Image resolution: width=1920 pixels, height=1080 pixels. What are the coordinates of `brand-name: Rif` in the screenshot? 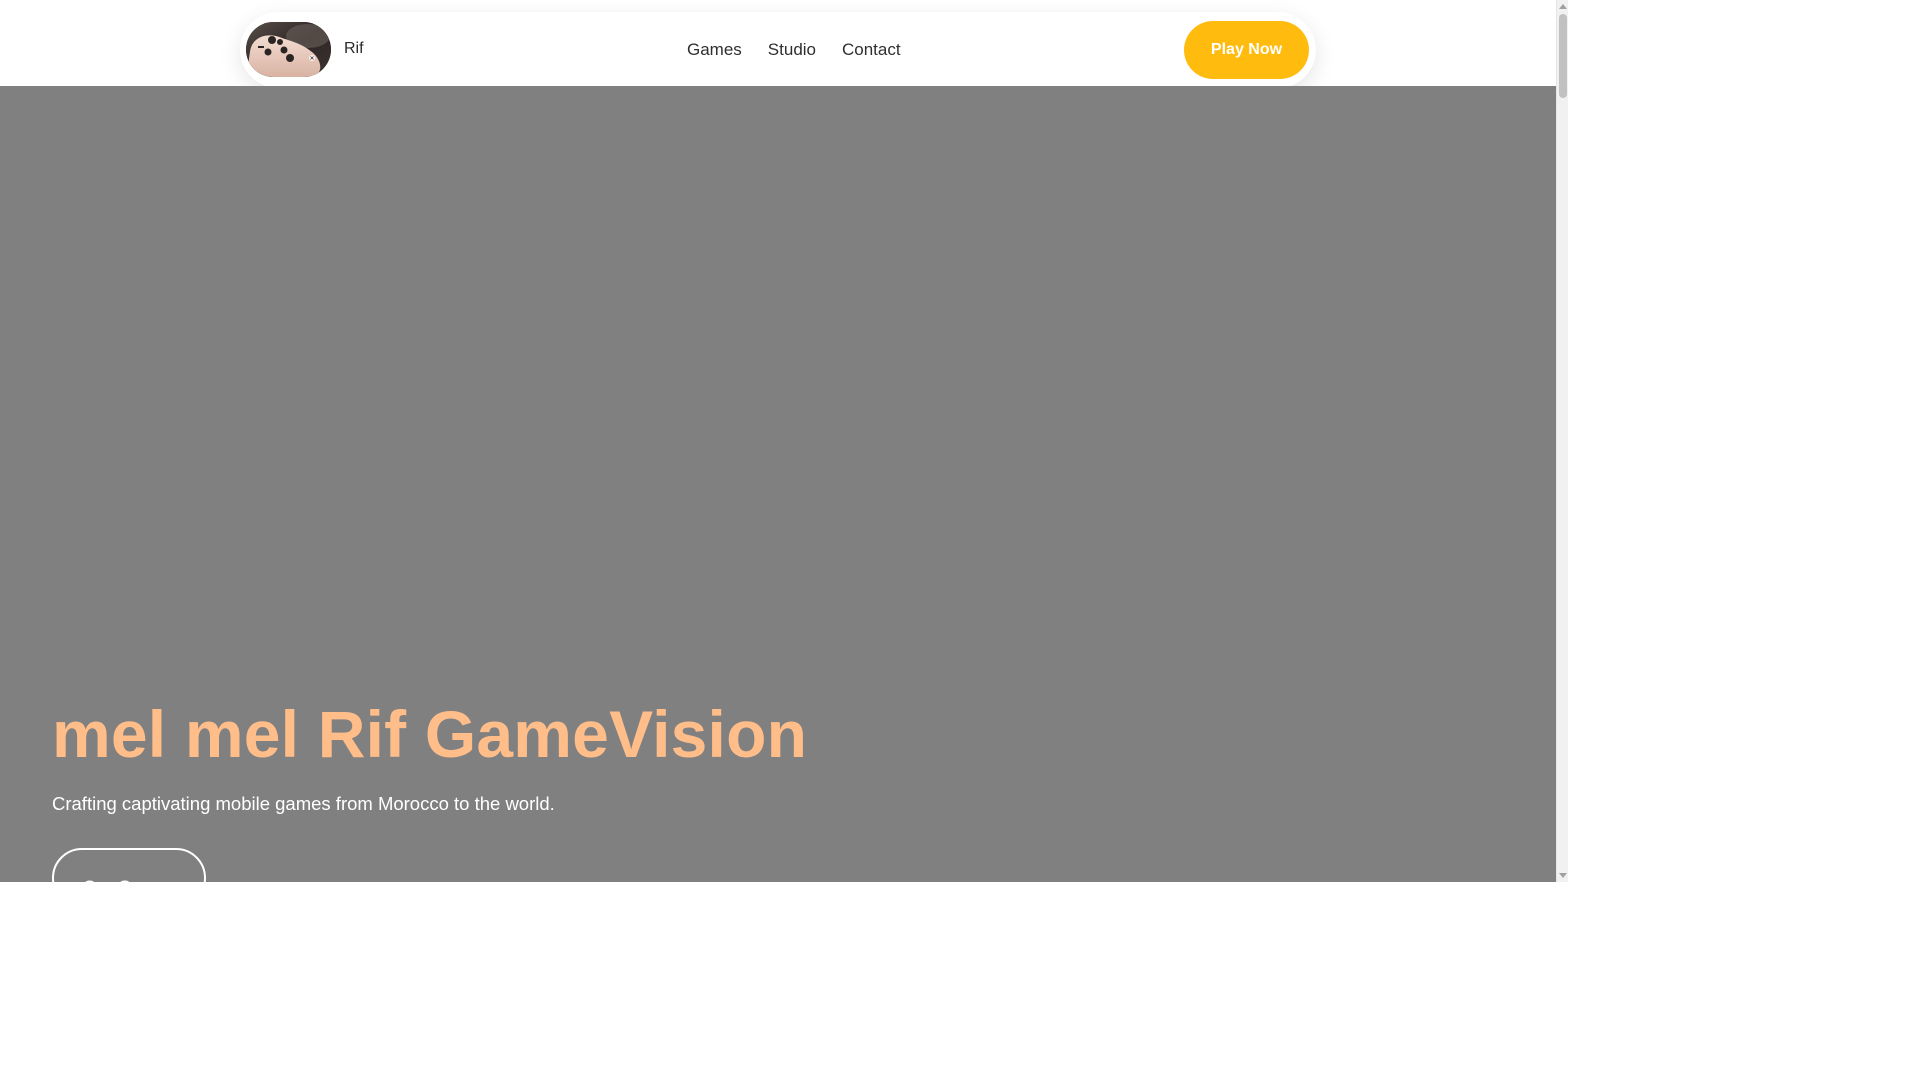 It's located at (354, 49).